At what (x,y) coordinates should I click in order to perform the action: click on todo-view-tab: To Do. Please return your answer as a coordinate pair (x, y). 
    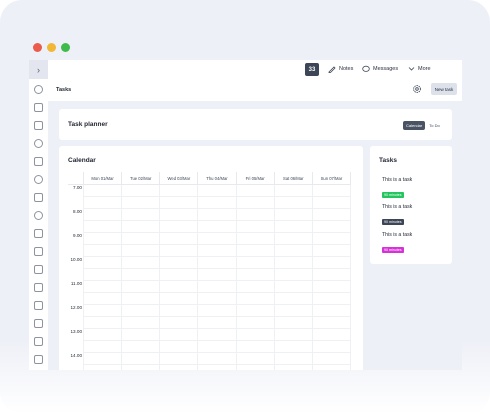
    Looking at the image, I should click on (434, 125).